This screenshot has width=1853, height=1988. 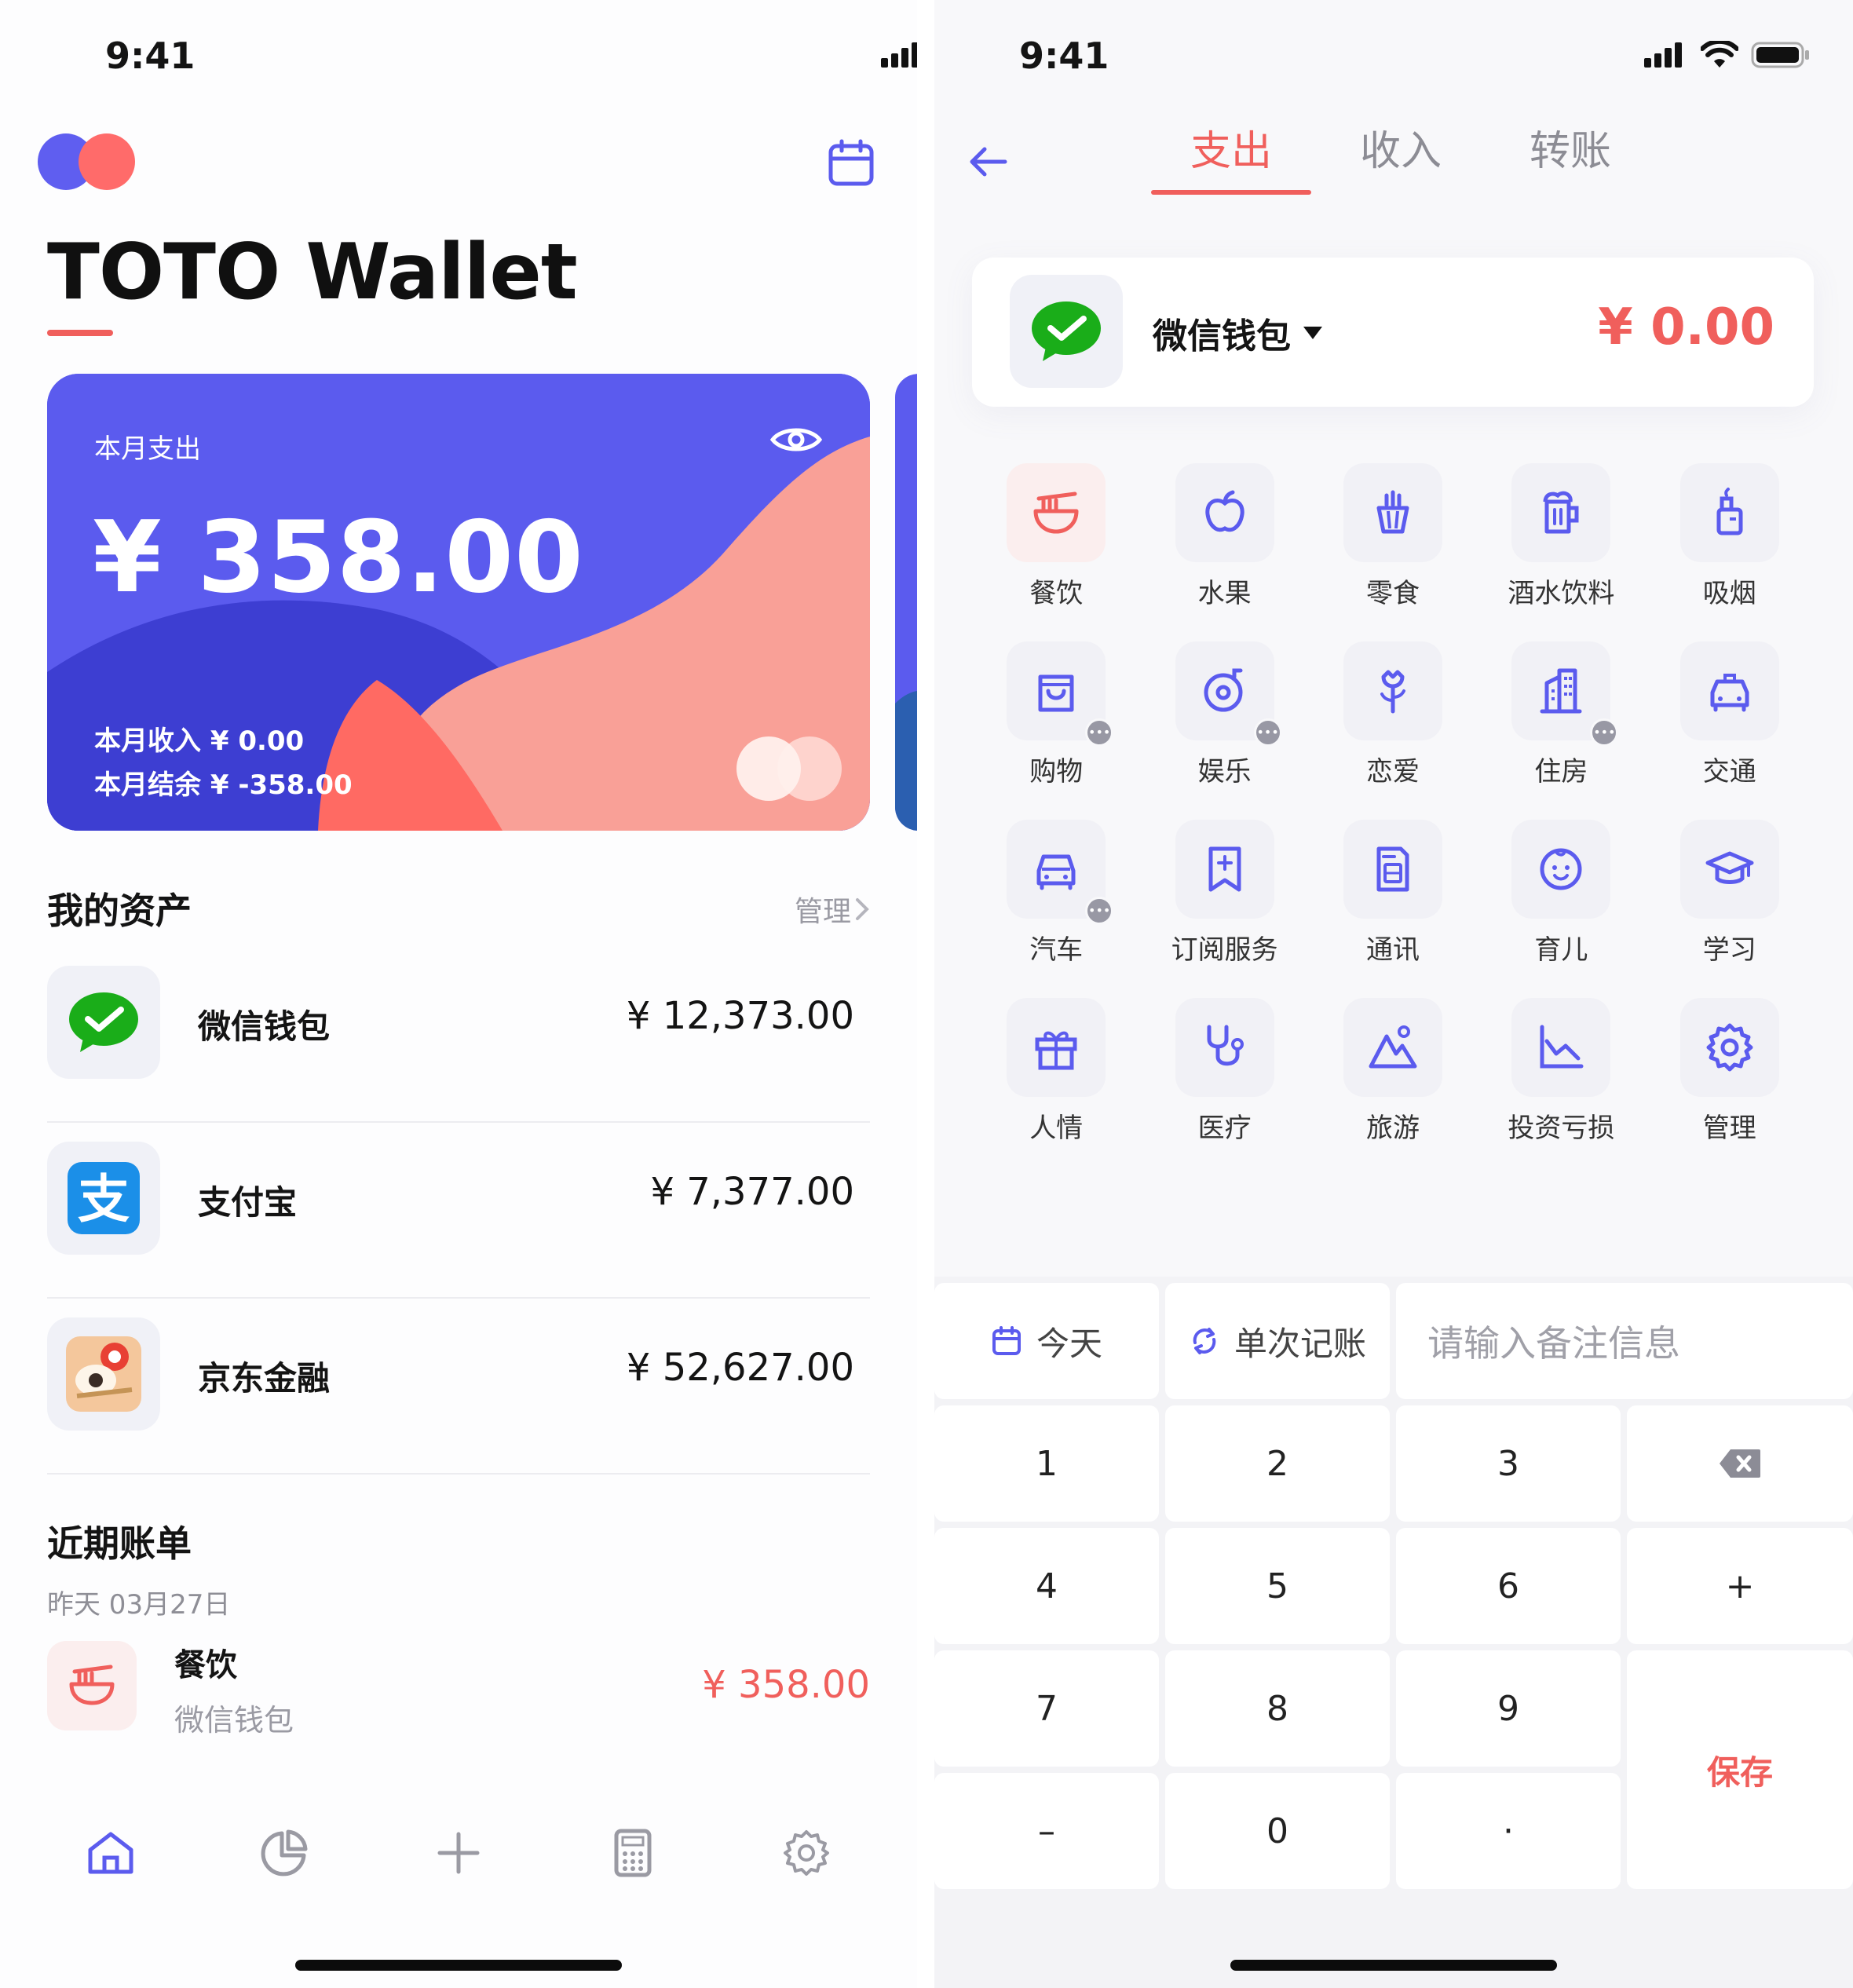 I want to click on tab-calculator, so click(x=632, y=1853).